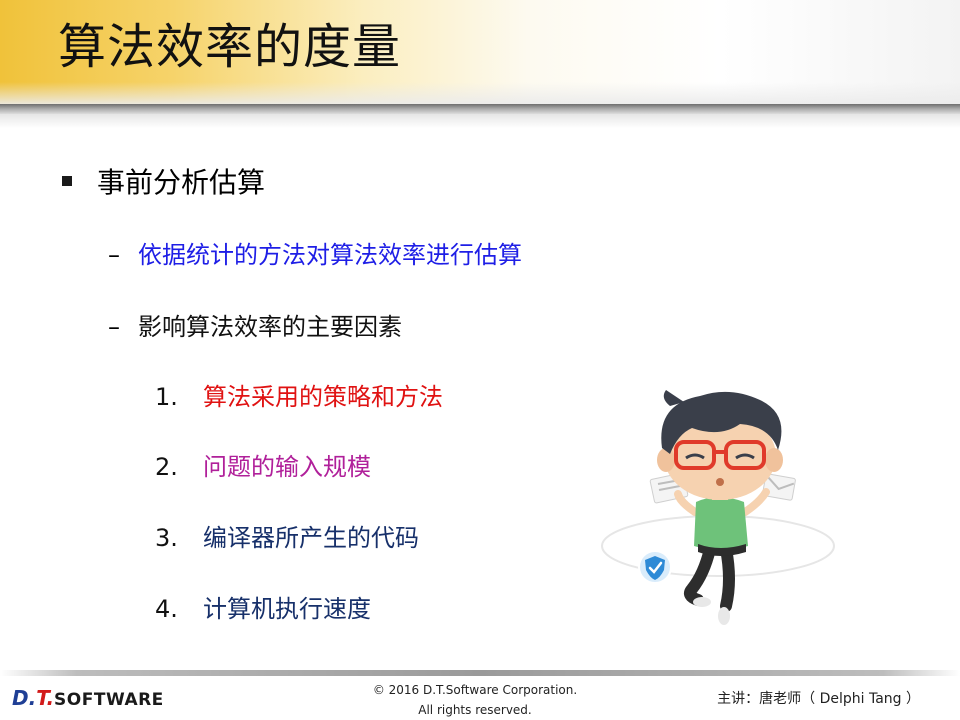 The image size is (960, 720). I want to click on dt-software-logo: D.T.SOFTWARE, so click(88, 698).